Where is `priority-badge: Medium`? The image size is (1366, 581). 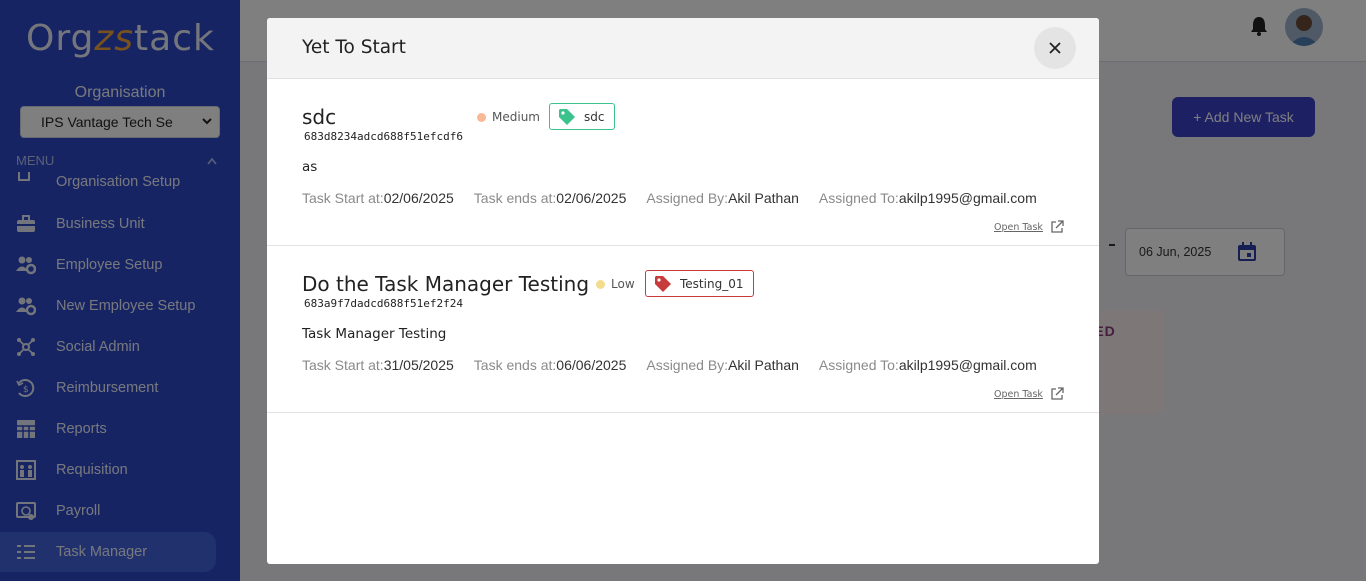
priority-badge: Medium is located at coordinates (508, 117).